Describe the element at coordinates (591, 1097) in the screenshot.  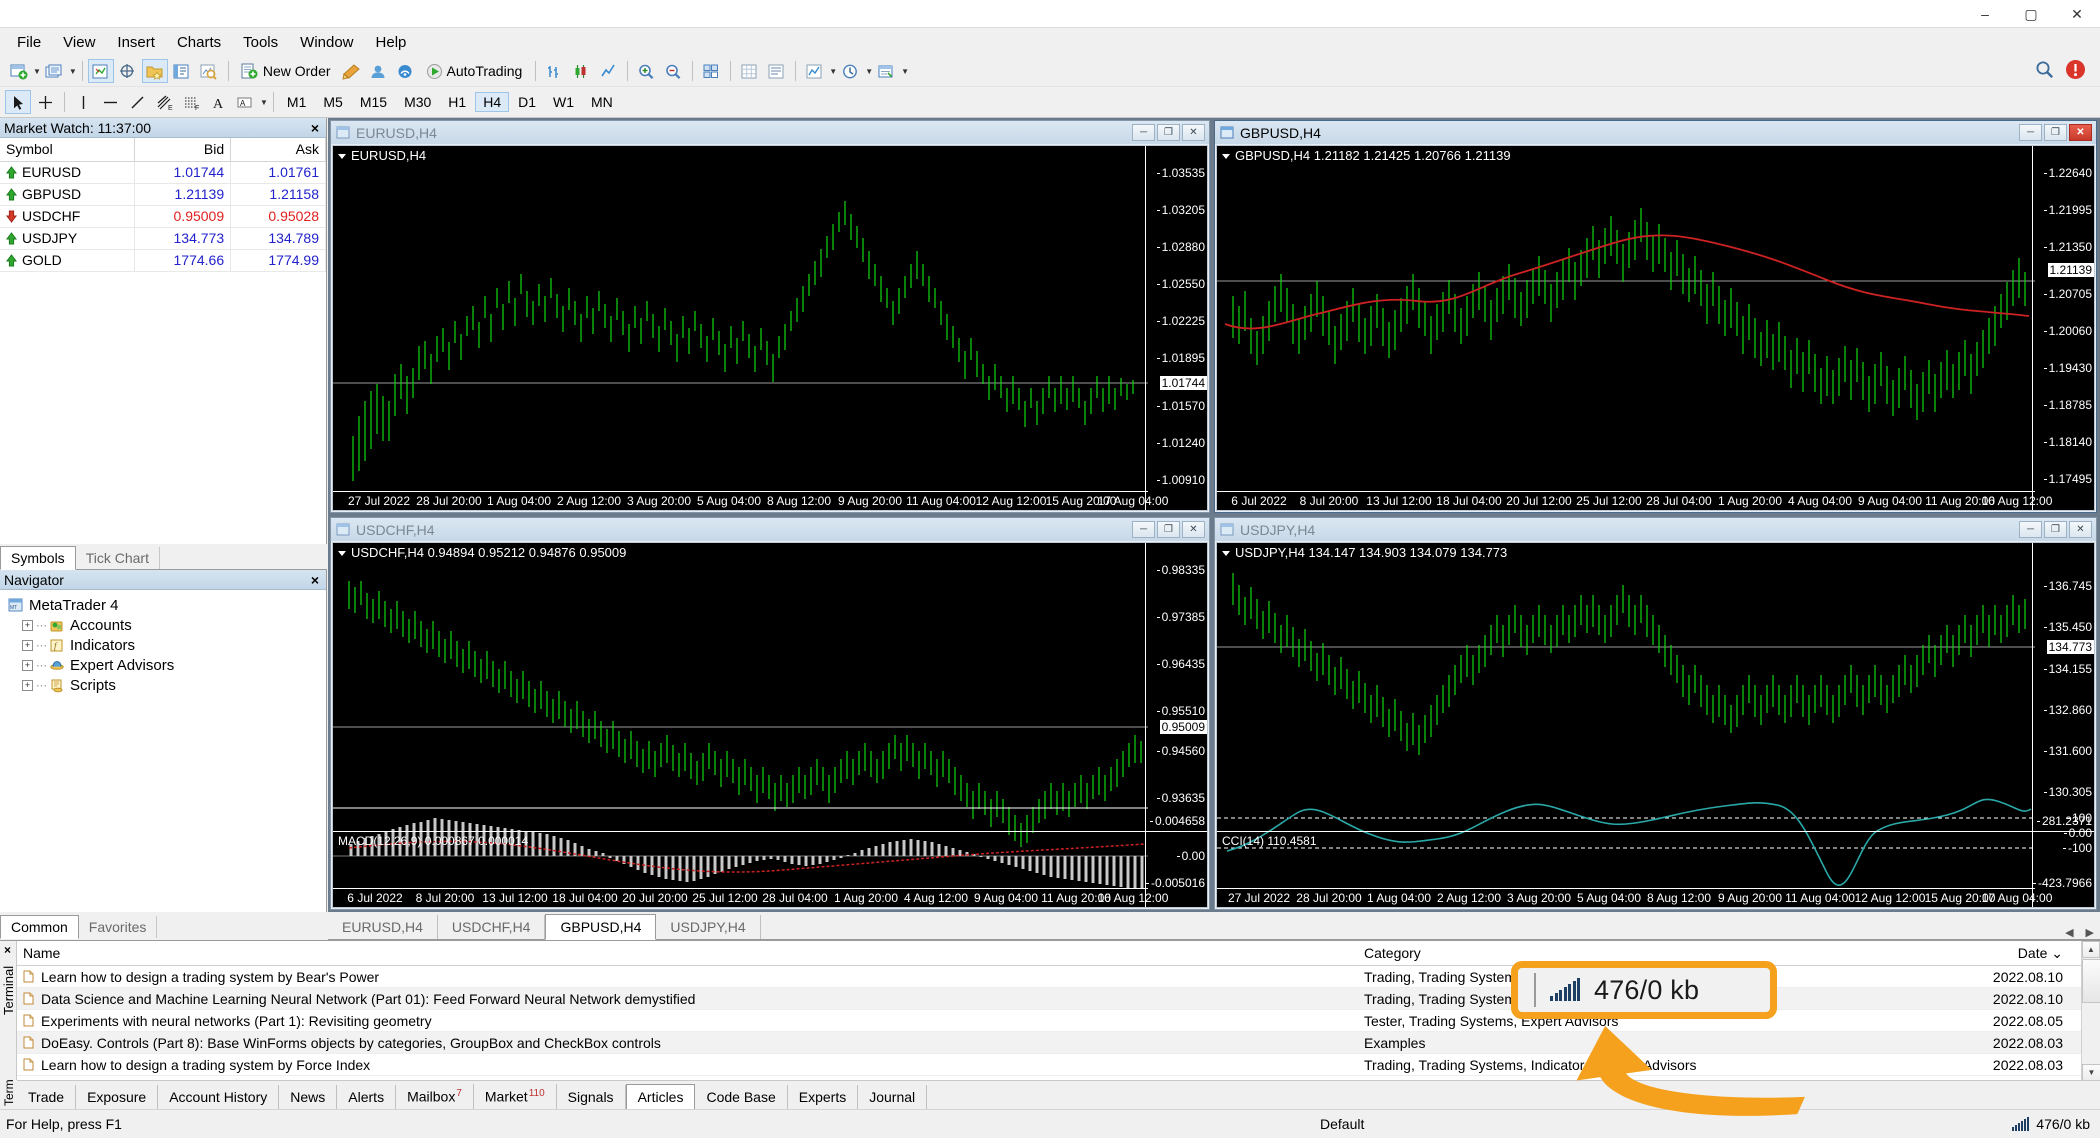
I see `tab-signals: Signals` at that location.